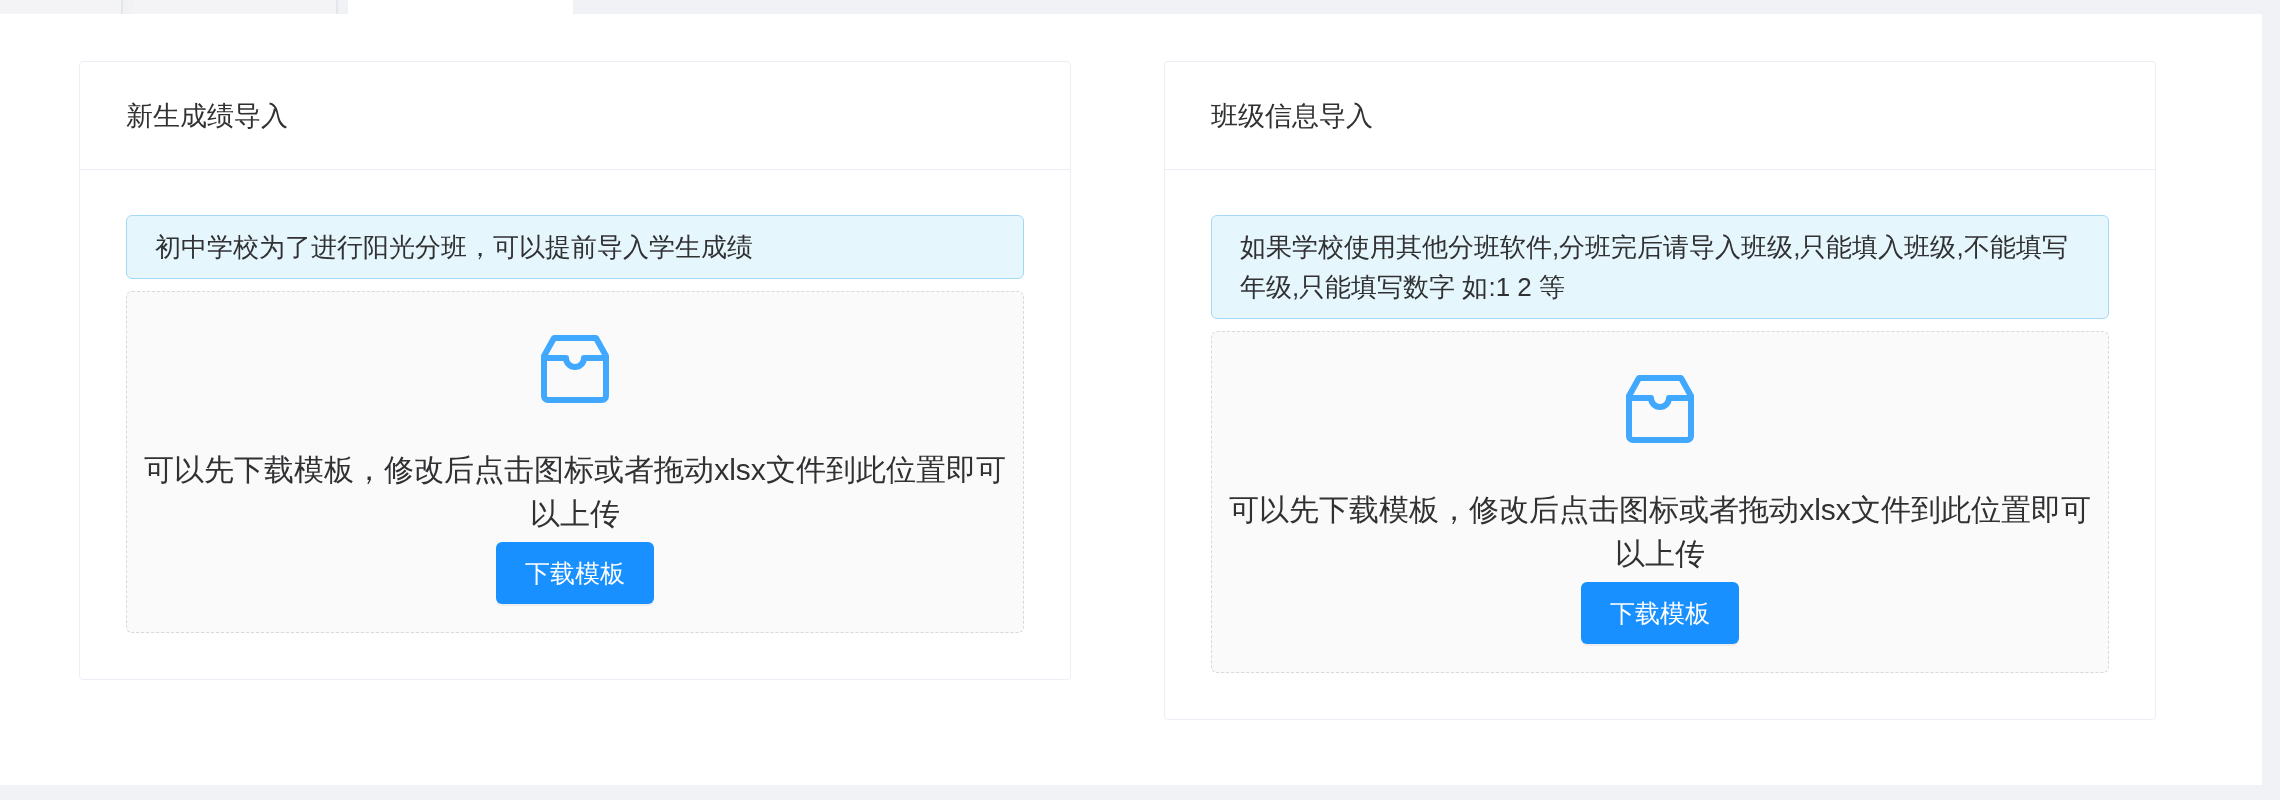 This screenshot has width=2280, height=800. What do you see at coordinates (575, 247) in the screenshot?
I see `info-alert: 初中学校为了进行阳光分班，可以提前导入学生成绩` at bounding box center [575, 247].